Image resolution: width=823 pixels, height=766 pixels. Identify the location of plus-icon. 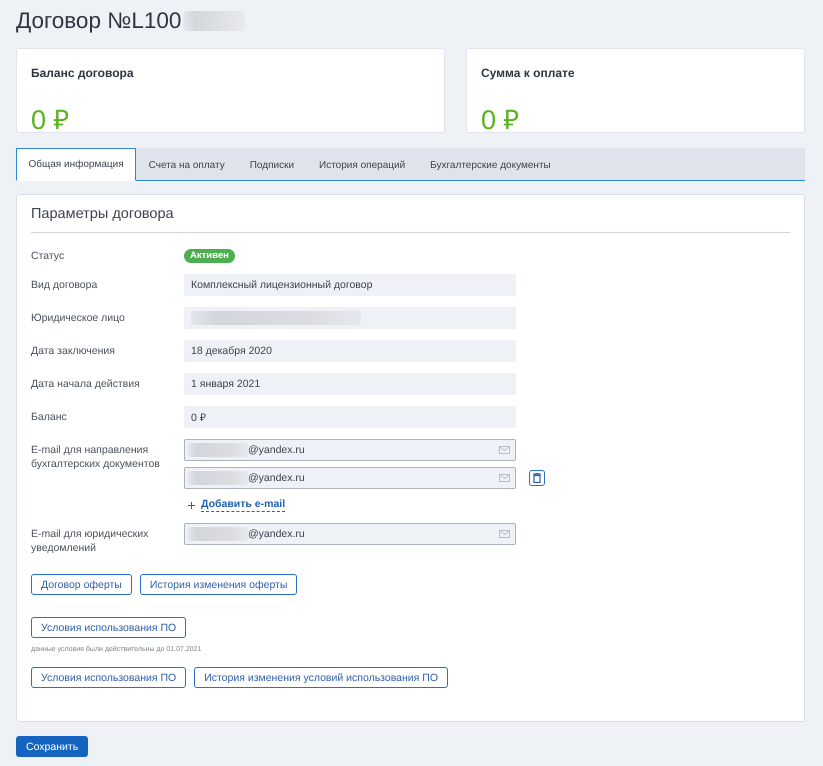
(191, 505).